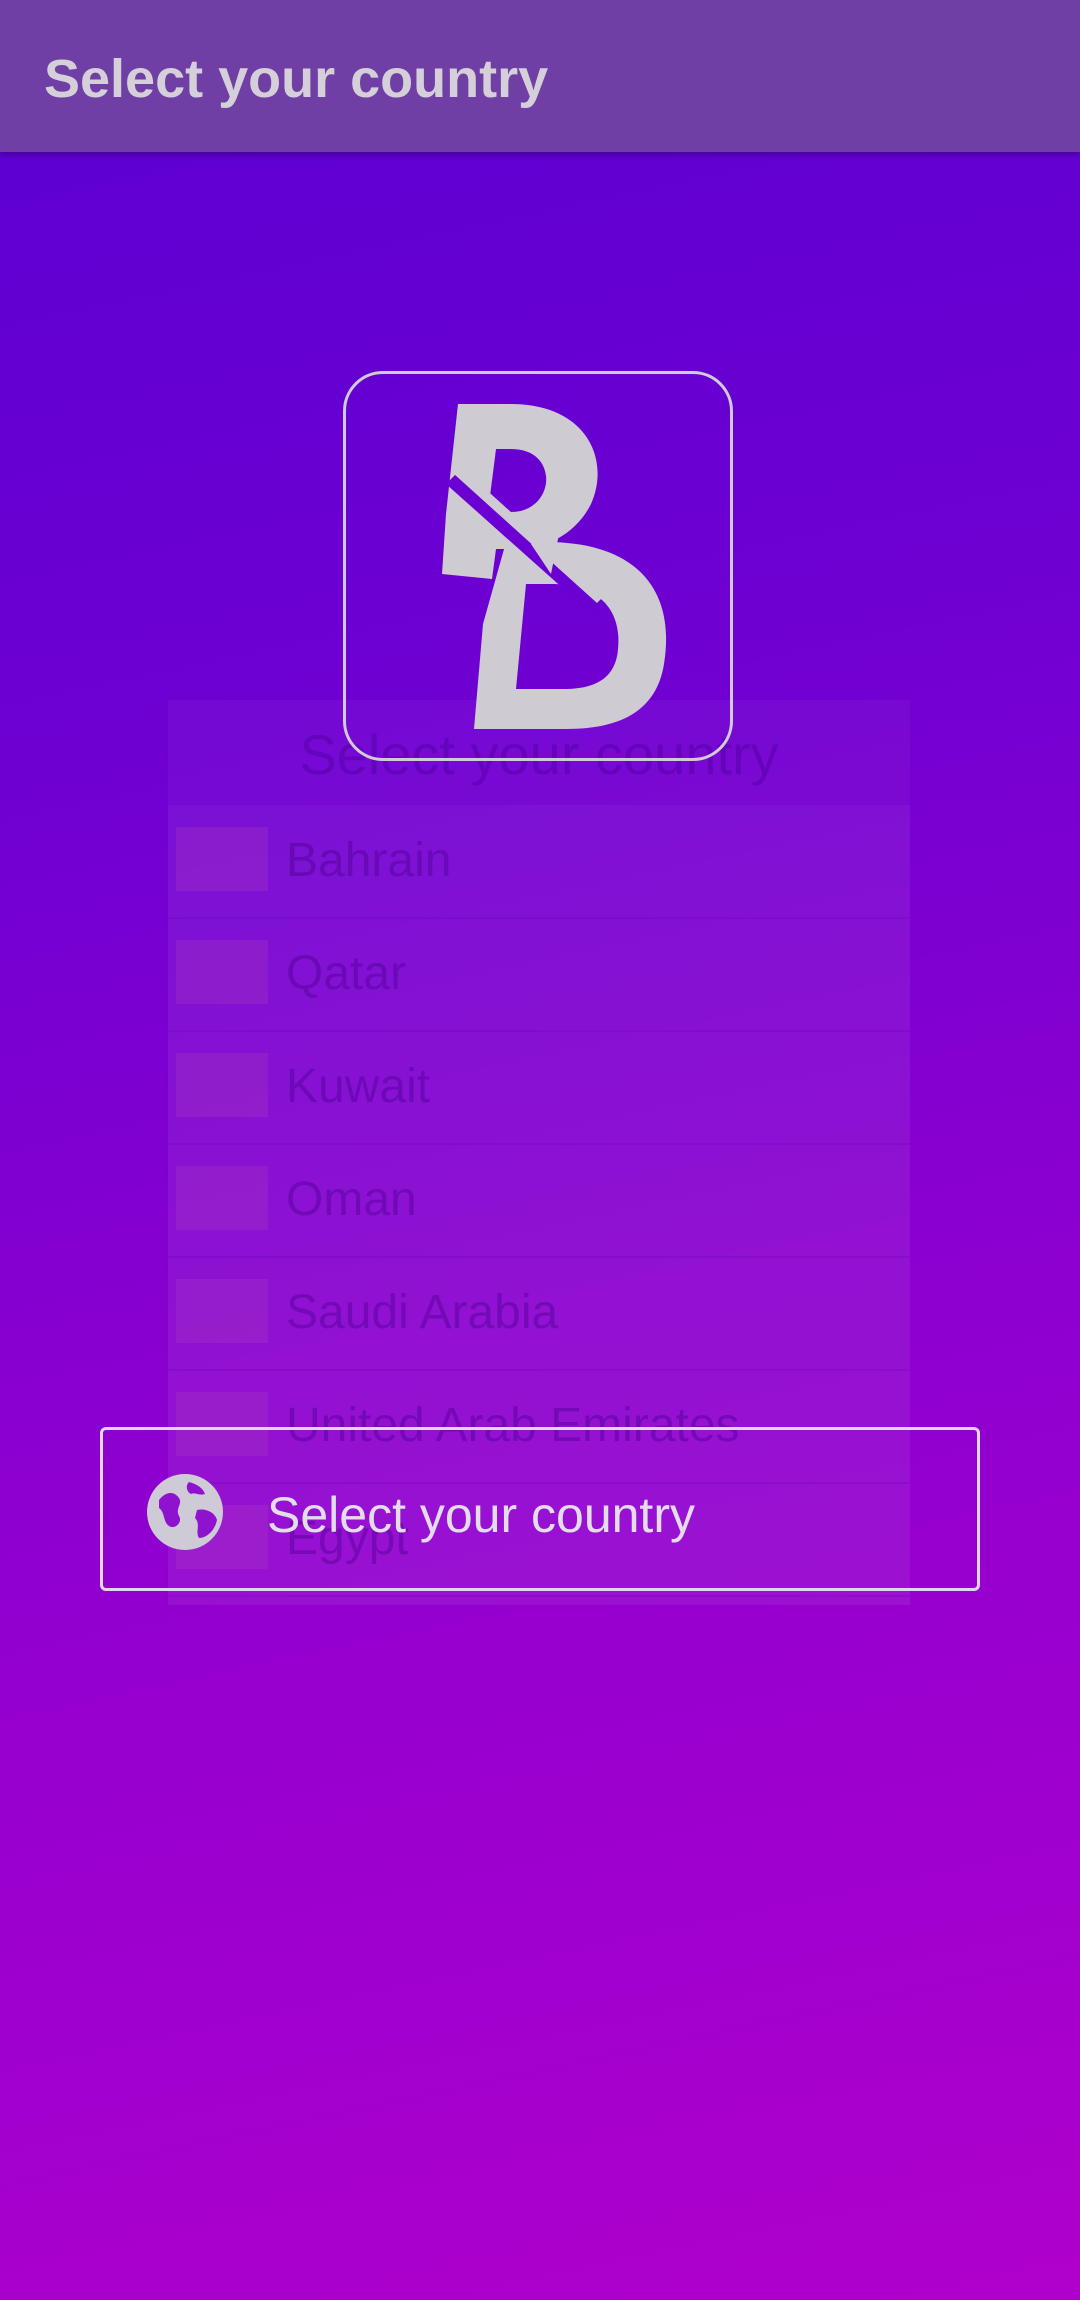 This screenshot has width=1080, height=2300. I want to click on country-name: Bahrain, so click(369, 860).